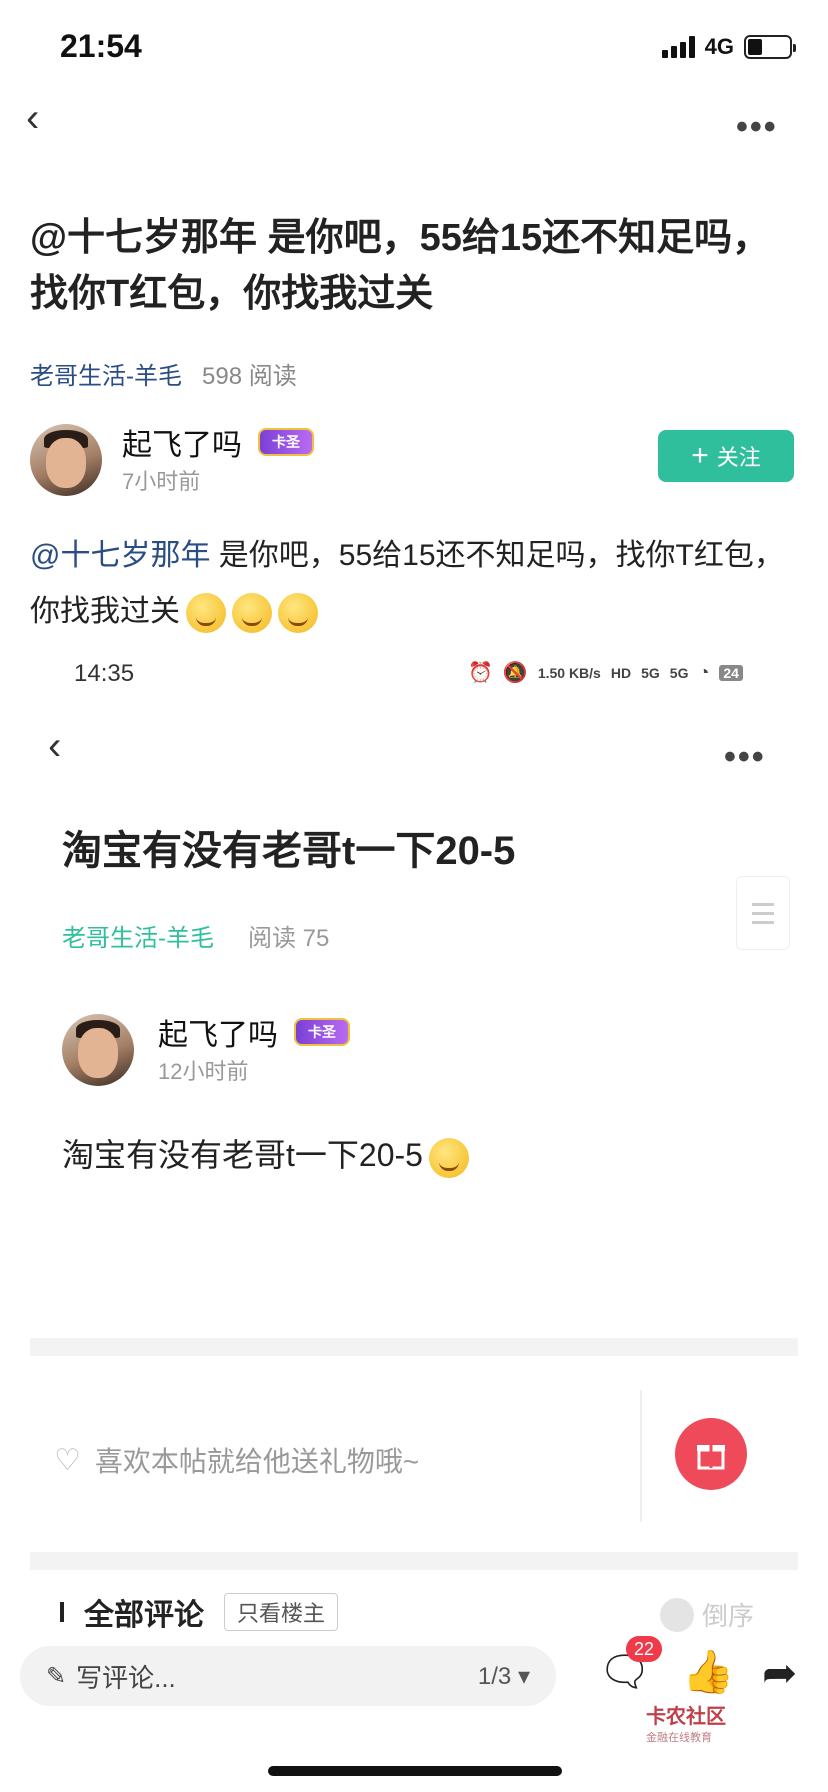 This screenshot has height=1792, width=828. I want to click on sort-order-toggle: 倒序, so click(707, 1614).